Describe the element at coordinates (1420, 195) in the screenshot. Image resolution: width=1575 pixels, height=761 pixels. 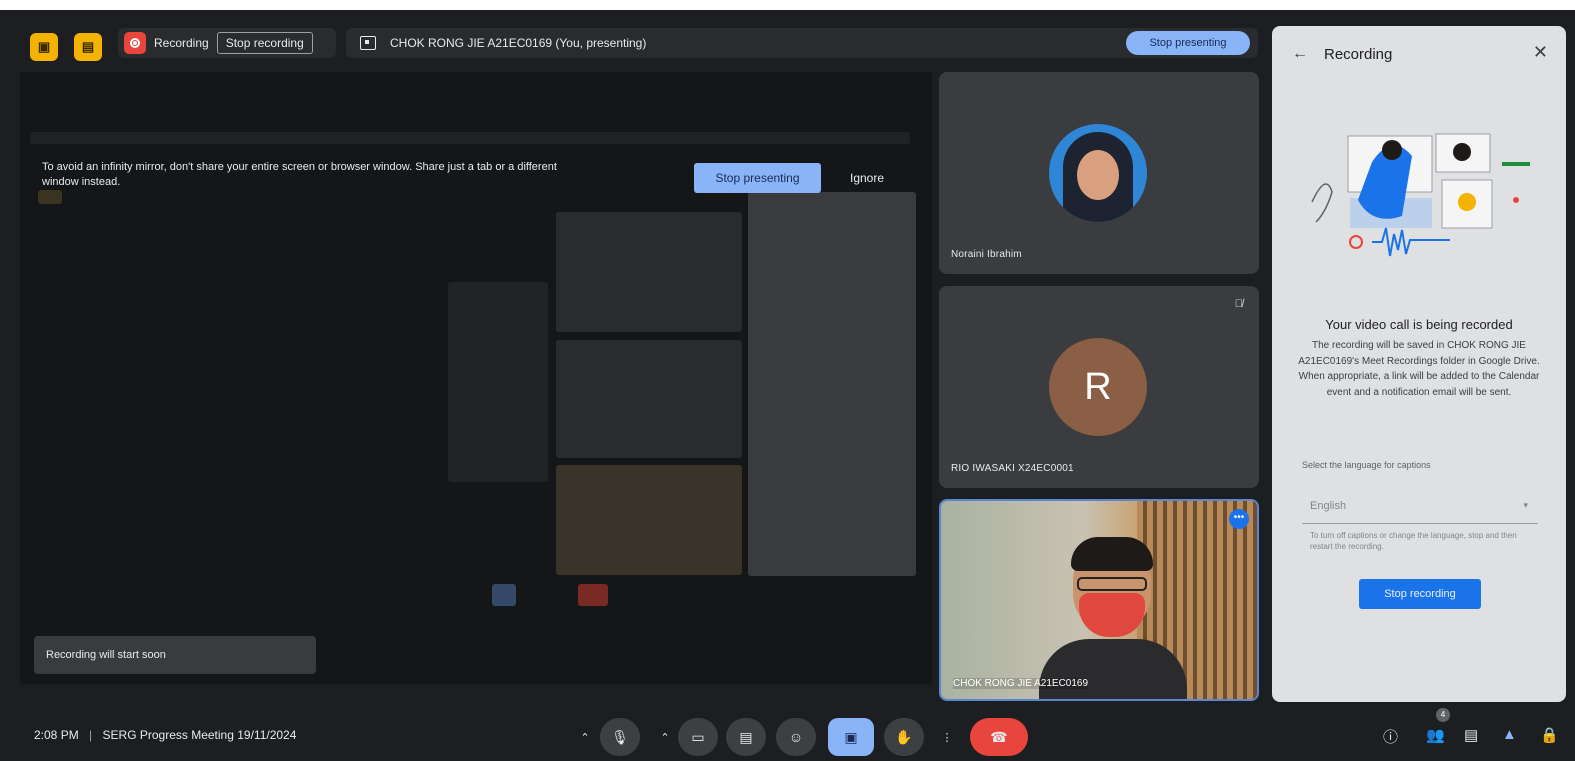
I see `recording-illustration` at that location.